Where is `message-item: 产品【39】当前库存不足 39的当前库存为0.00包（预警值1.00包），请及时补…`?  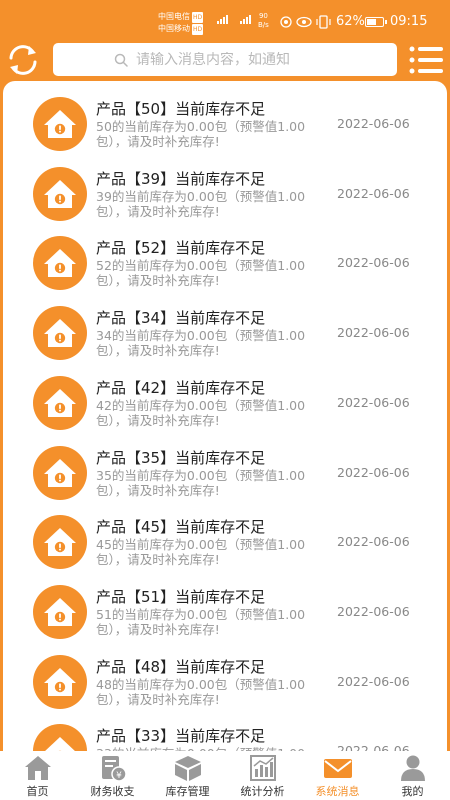 message-item: 产品【39】当前库存不足 39的当前库存为0.00包（预警值1.00包），请及时补… is located at coordinates (225, 194).